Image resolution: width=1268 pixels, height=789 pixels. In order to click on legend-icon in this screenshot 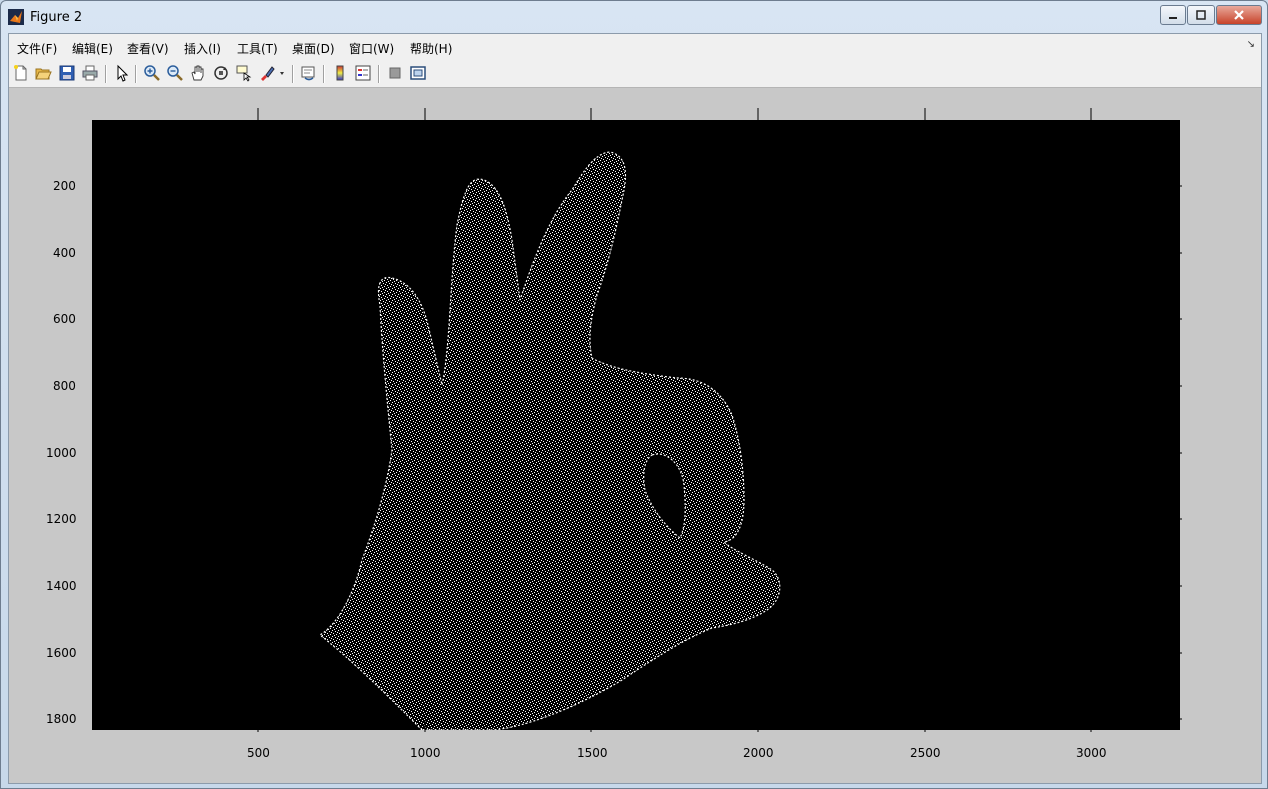, I will do `click(363, 73)`.